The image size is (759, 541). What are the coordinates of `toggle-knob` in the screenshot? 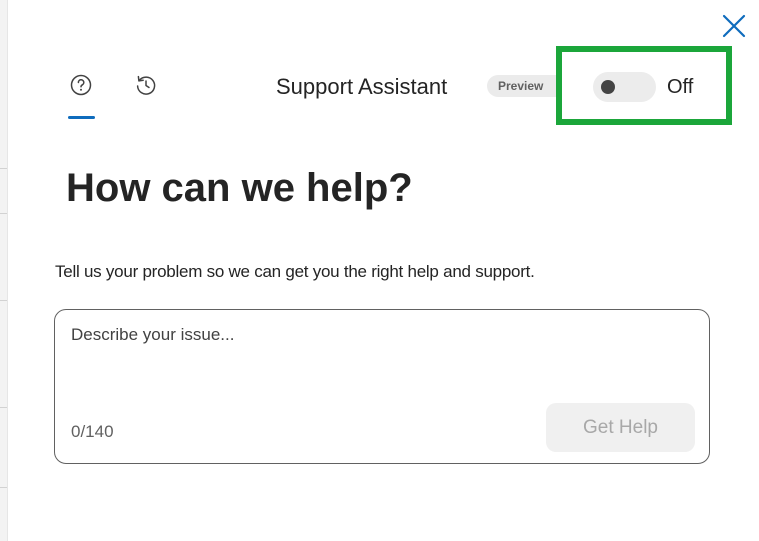 It's located at (608, 87).